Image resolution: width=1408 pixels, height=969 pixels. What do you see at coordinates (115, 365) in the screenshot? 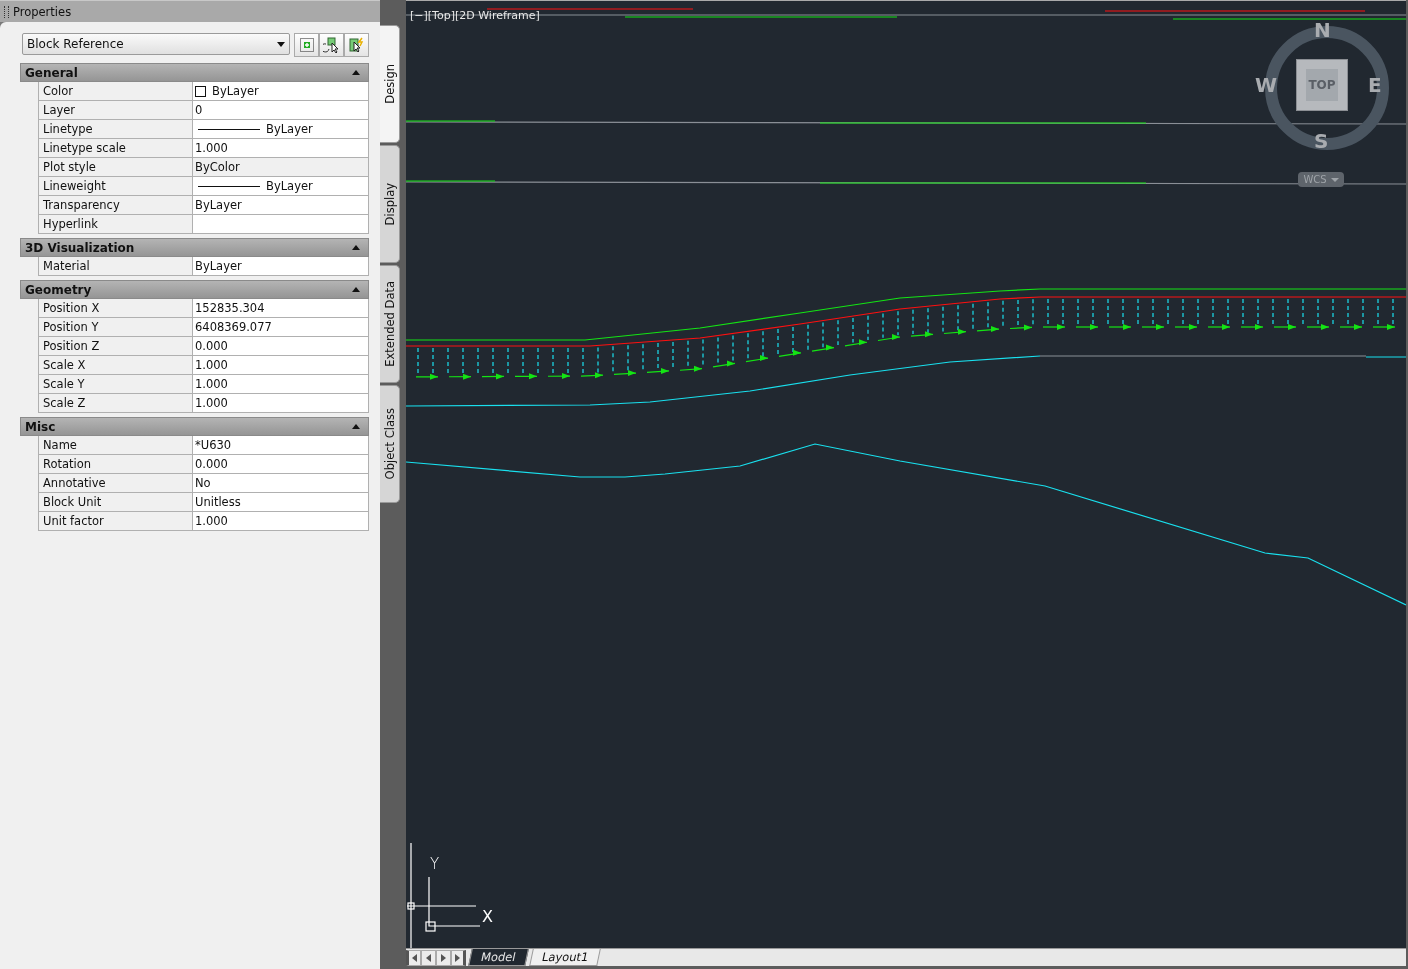
I see `property-label: Scale X` at bounding box center [115, 365].